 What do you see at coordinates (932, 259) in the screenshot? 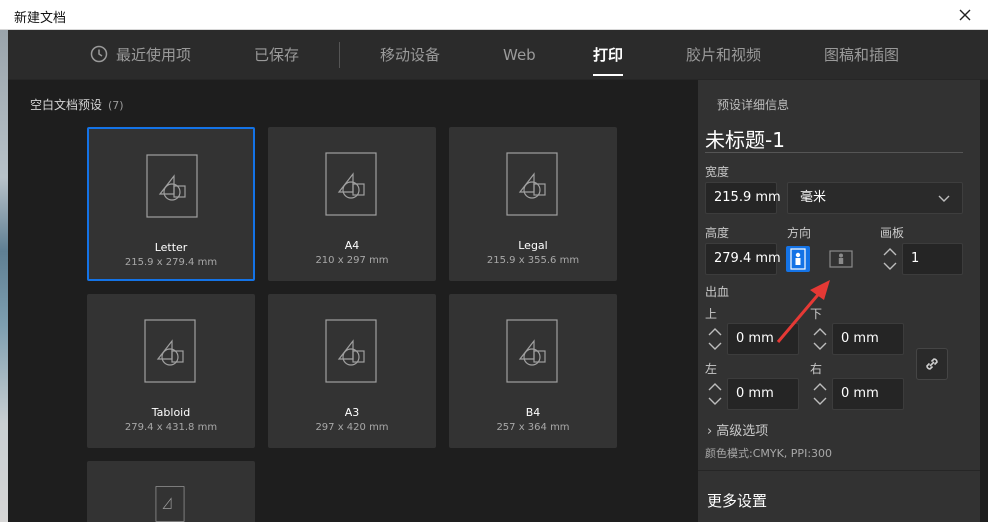
I see `artboards-input: 1` at bounding box center [932, 259].